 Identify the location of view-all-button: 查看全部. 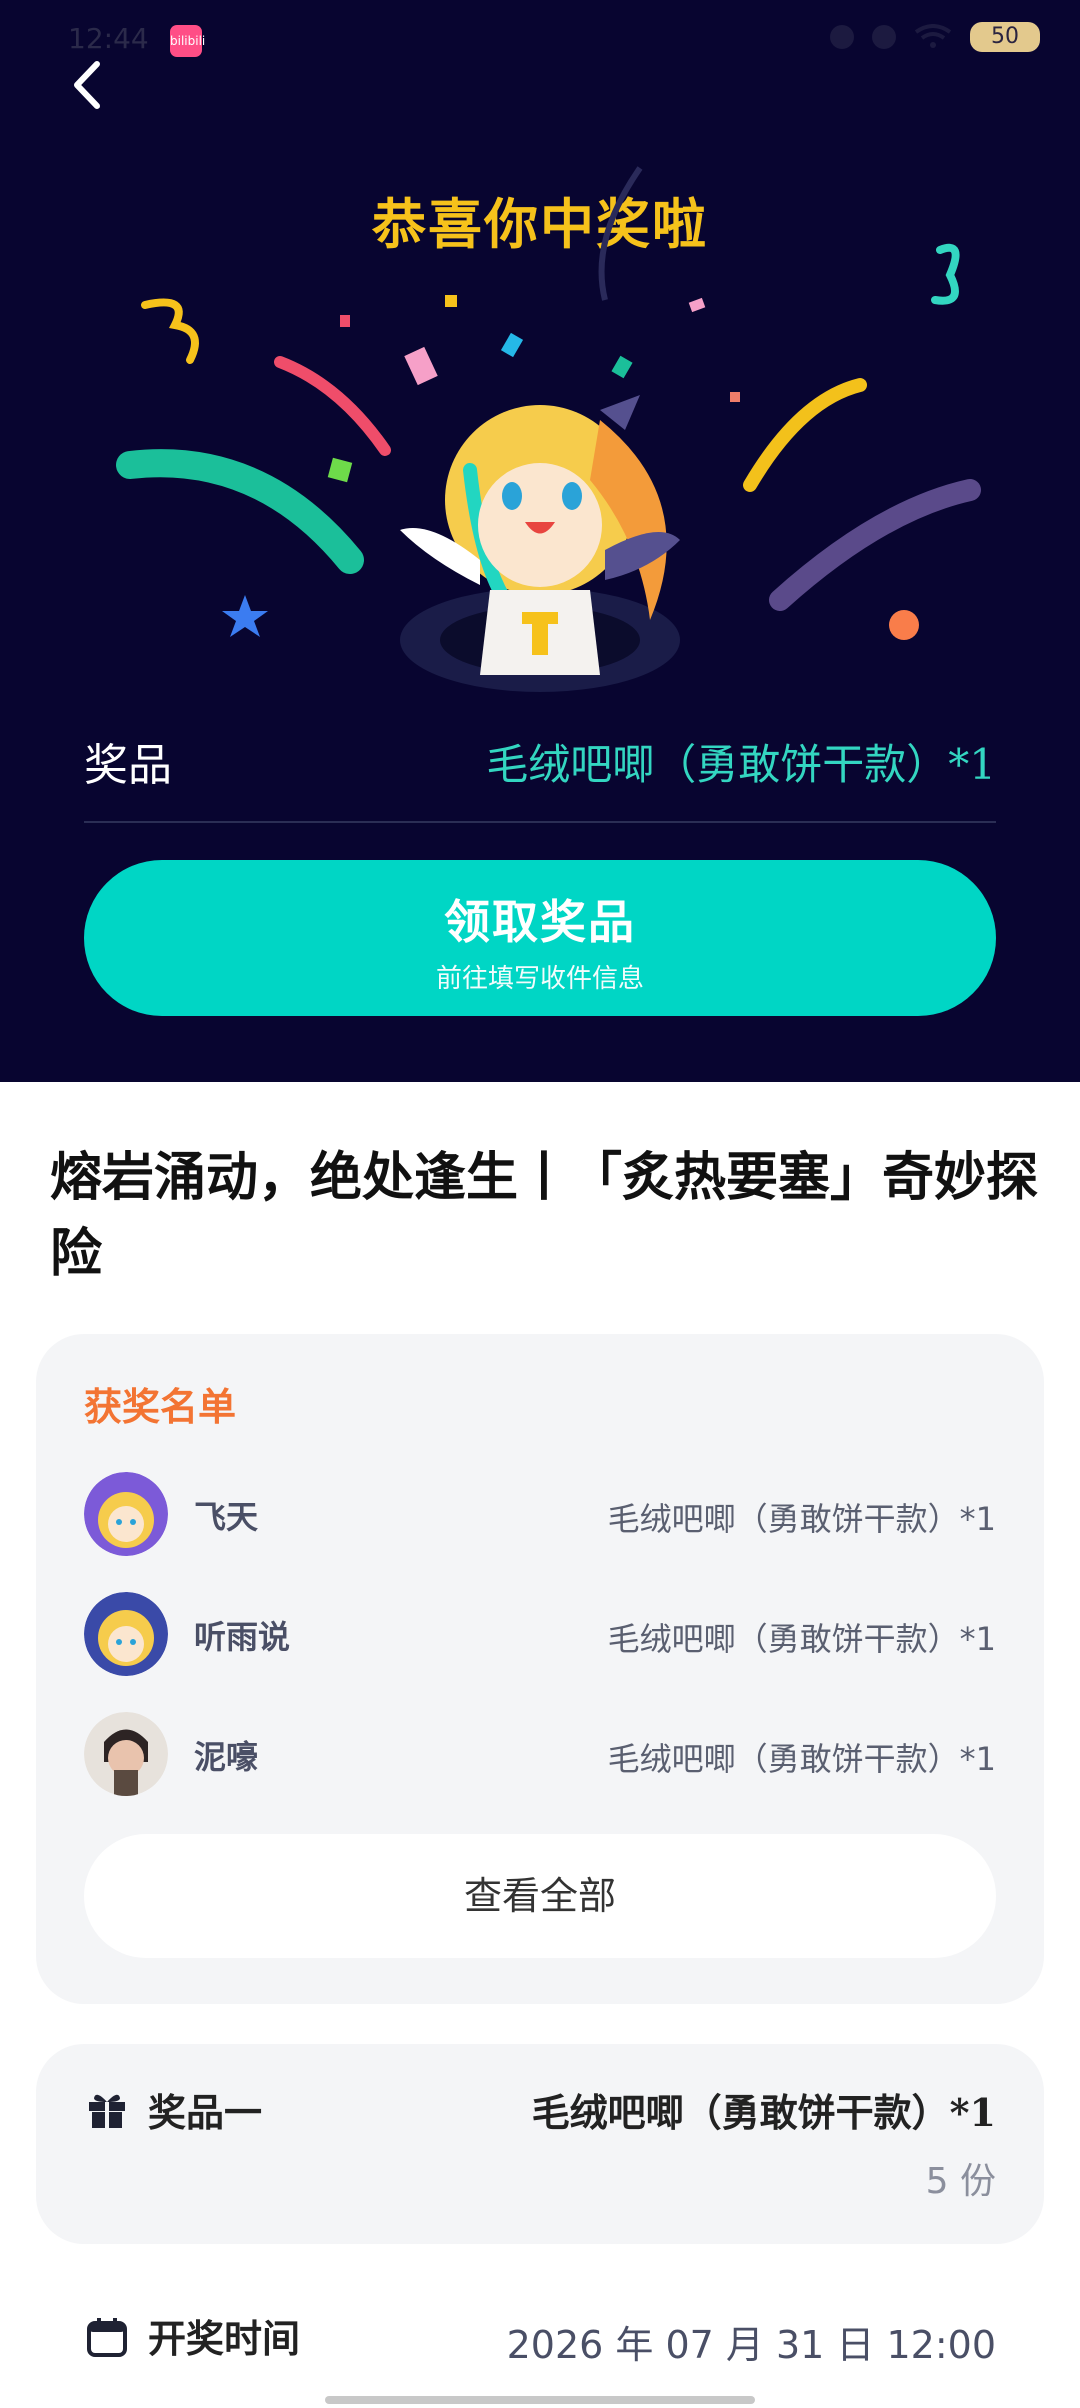
(540, 1896).